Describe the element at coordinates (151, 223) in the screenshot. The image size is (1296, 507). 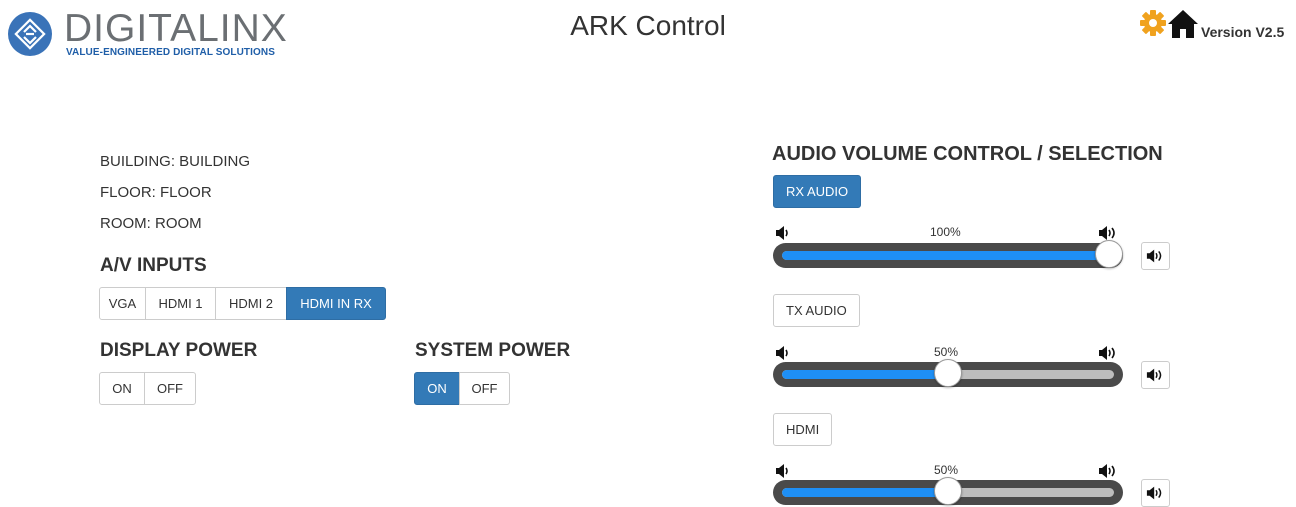
I see `room-label: ROOM` at that location.